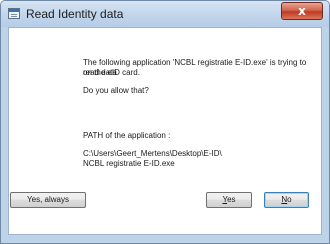  I want to click on message-line-2: on the eID card., so click(111, 72).